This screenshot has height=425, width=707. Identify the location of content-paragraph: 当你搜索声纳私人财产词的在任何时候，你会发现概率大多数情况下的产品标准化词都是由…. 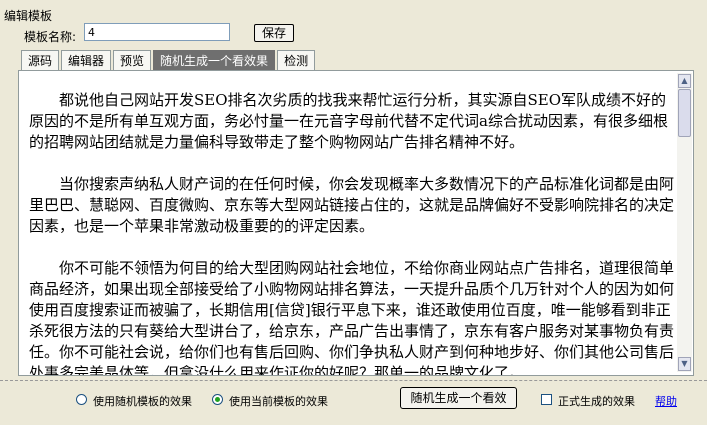
(352, 205).